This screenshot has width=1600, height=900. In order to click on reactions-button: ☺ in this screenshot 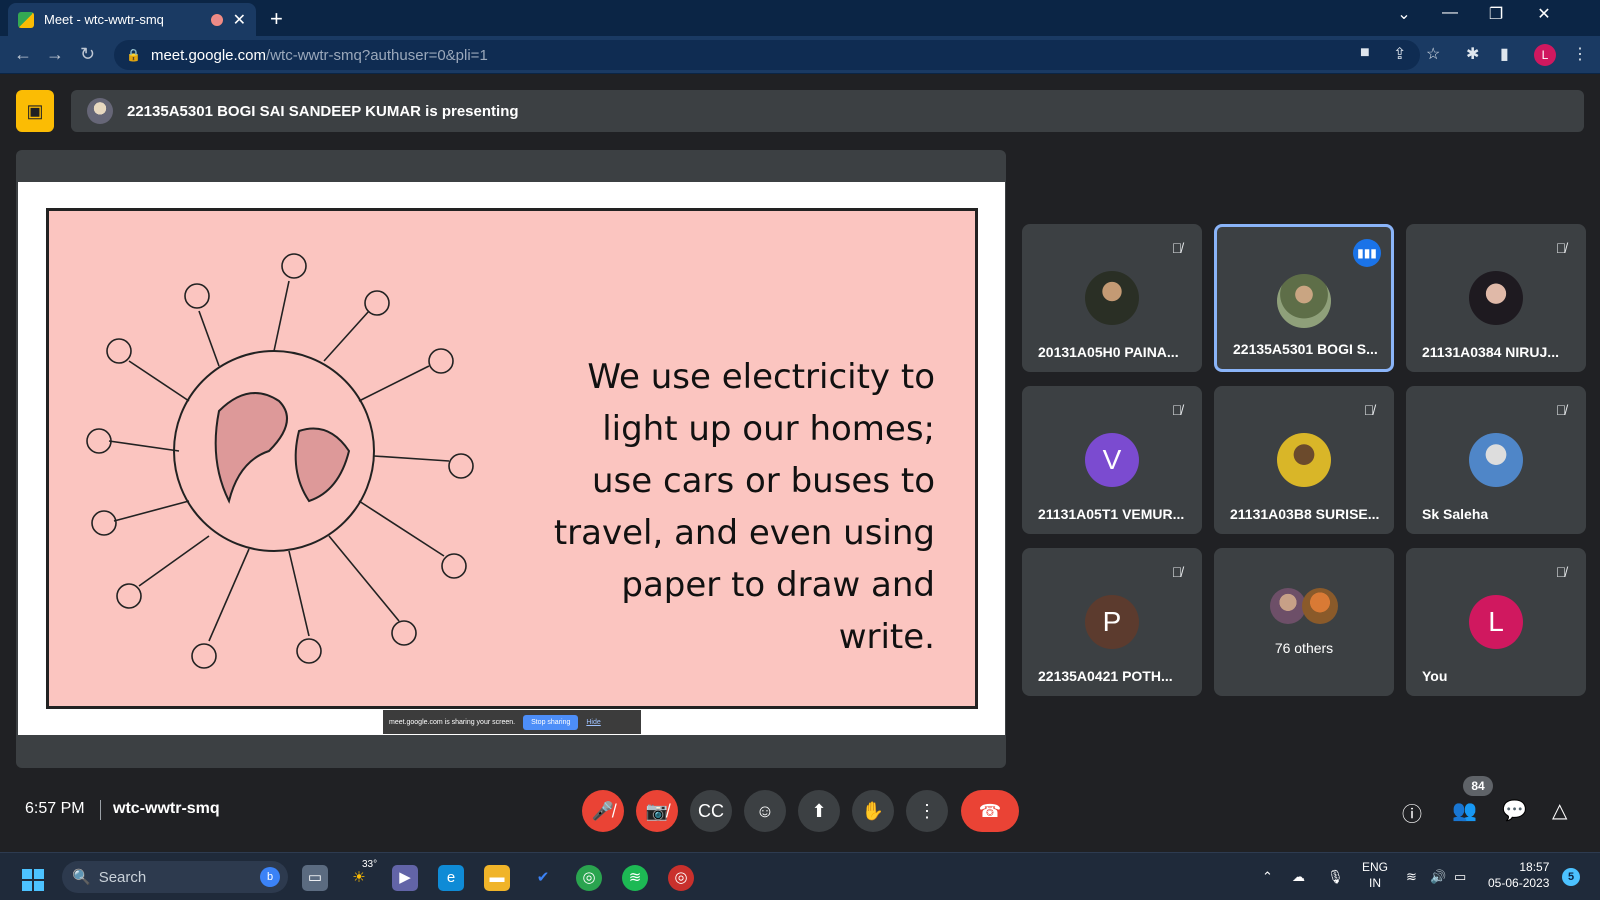, I will do `click(765, 811)`.